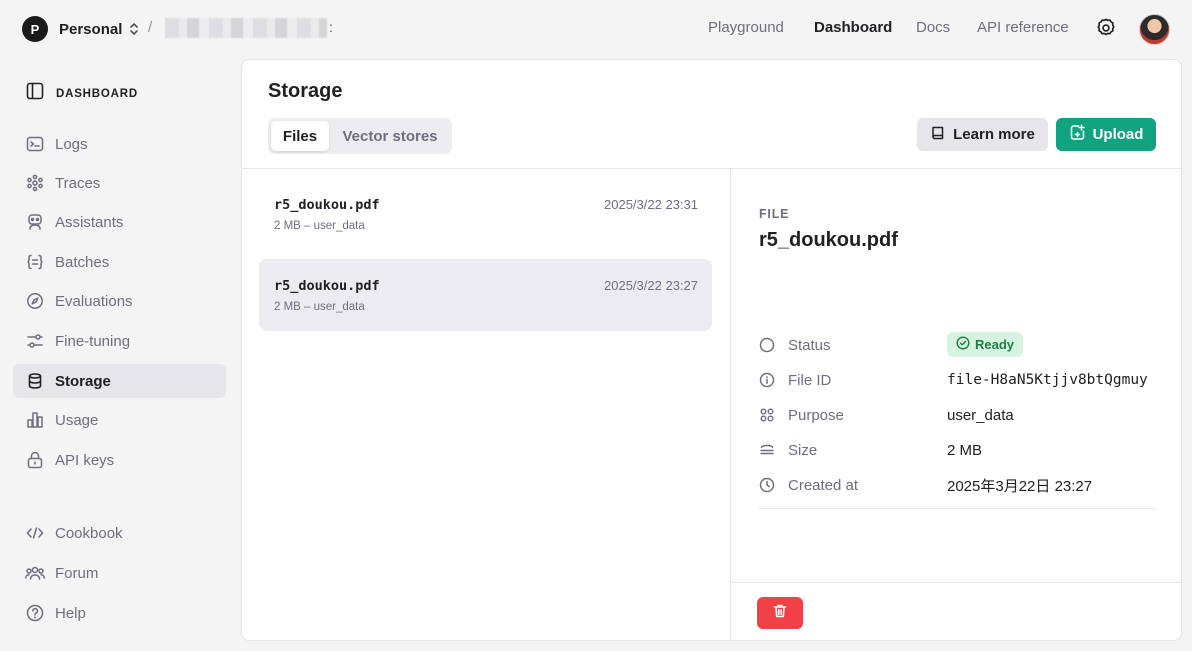  Describe the element at coordinates (767, 485) in the screenshot. I see `clock-icon` at that location.